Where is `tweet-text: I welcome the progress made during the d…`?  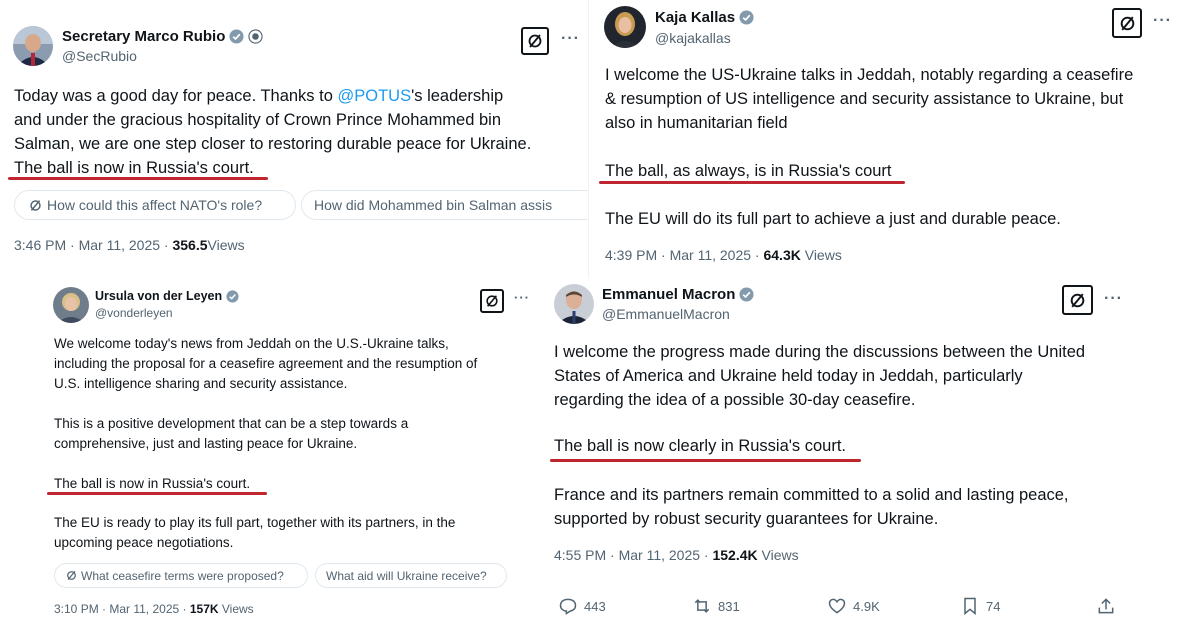 tweet-text: I welcome the progress made during the d… is located at coordinates (820, 376).